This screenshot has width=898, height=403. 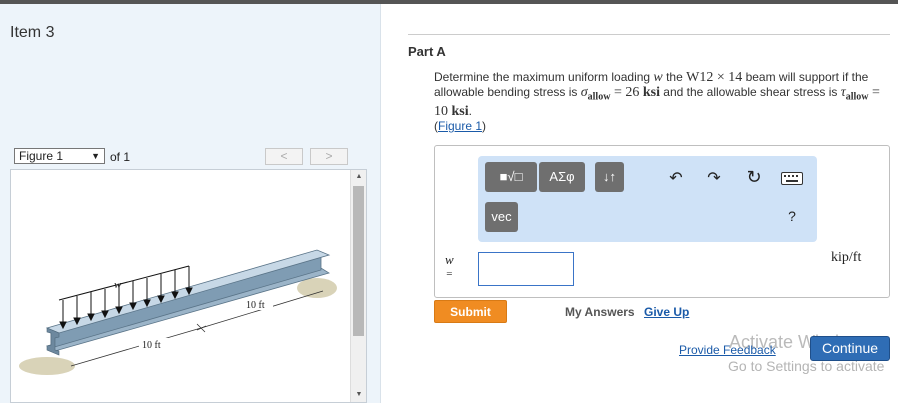 I want to click on problem-text: the, so click(x=674, y=77).